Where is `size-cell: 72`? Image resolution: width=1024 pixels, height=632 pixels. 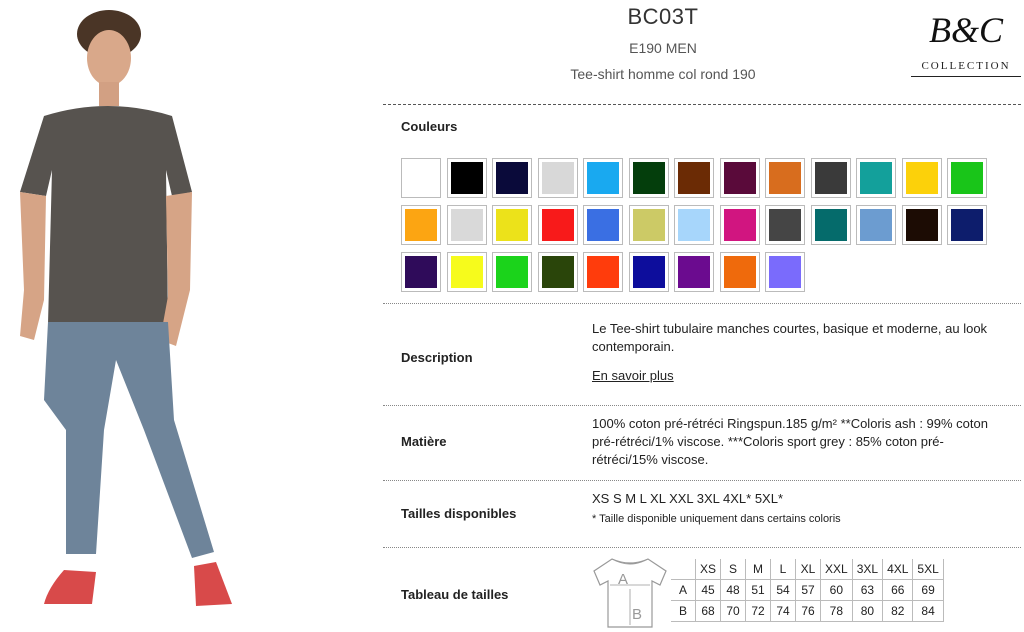
size-cell: 72 is located at coordinates (758, 611).